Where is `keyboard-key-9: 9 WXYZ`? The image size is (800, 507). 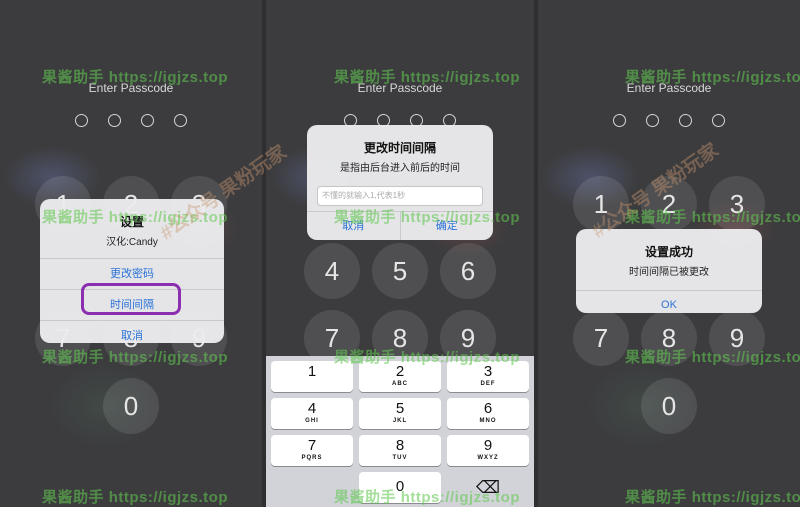
keyboard-key-9: 9 WXYZ is located at coordinates (488, 450).